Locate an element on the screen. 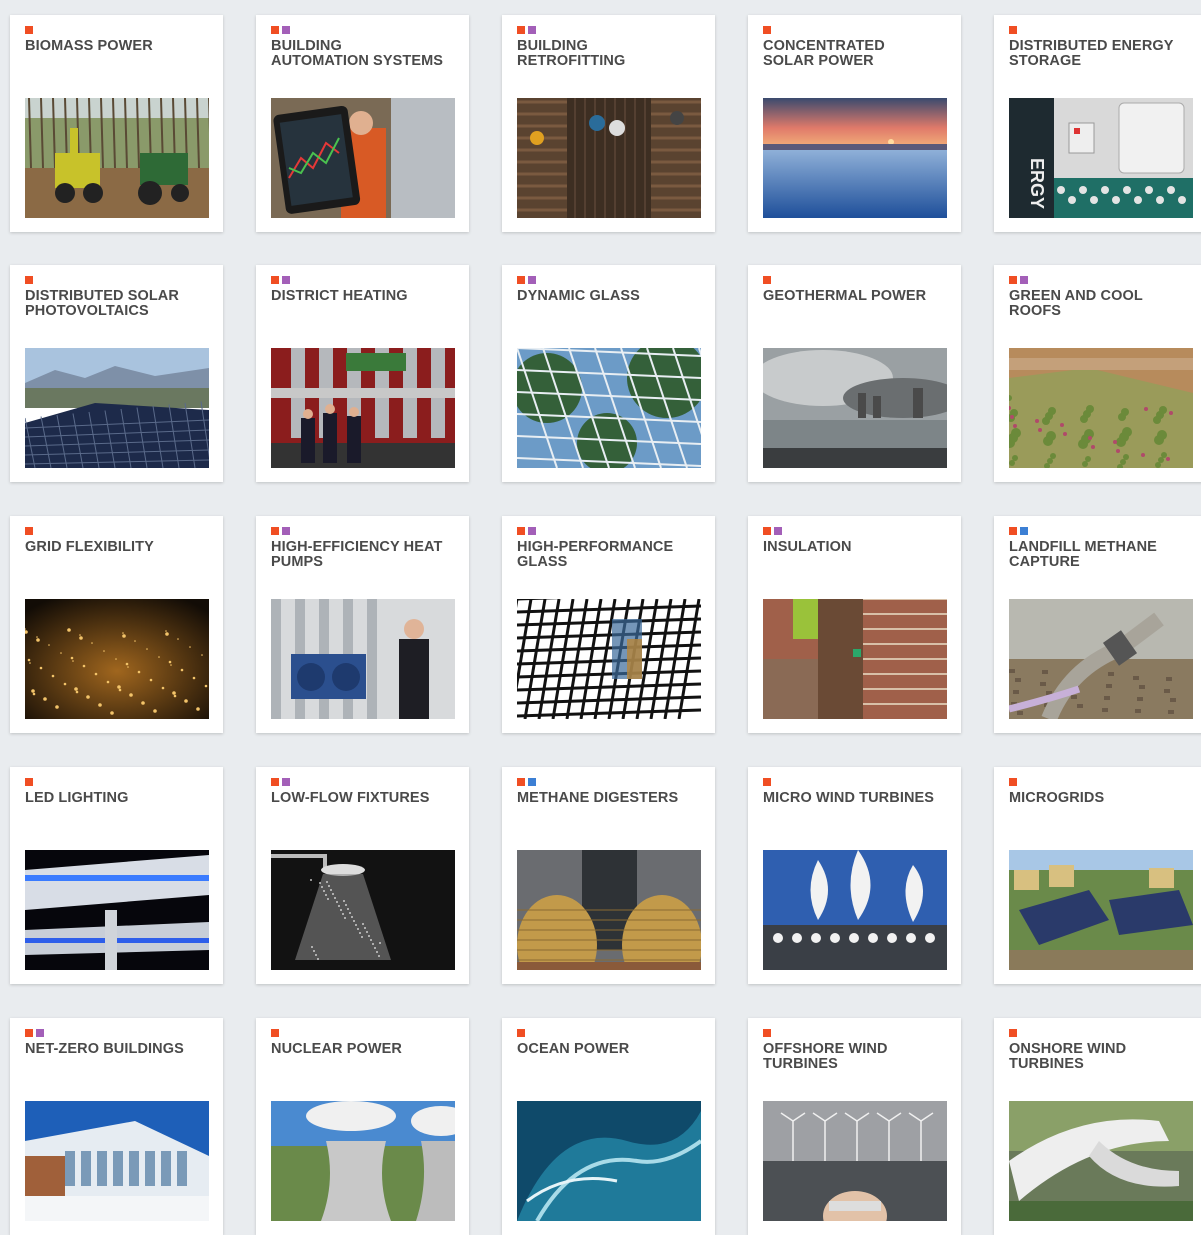  tile-title: METHANE DIGESTERS is located at coordinates (598, 798).